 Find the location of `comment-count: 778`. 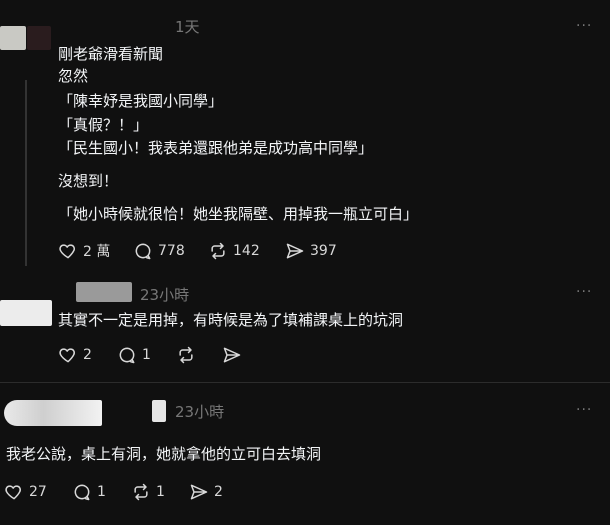

comment-count: 778 is located at coordinates (171, 251).